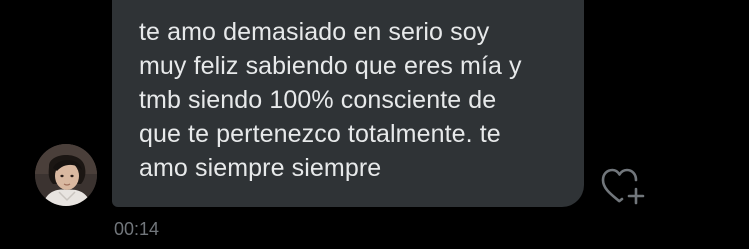 The image size is (749, 249). I want to click on heart-plus-icon, so click(623, 186).